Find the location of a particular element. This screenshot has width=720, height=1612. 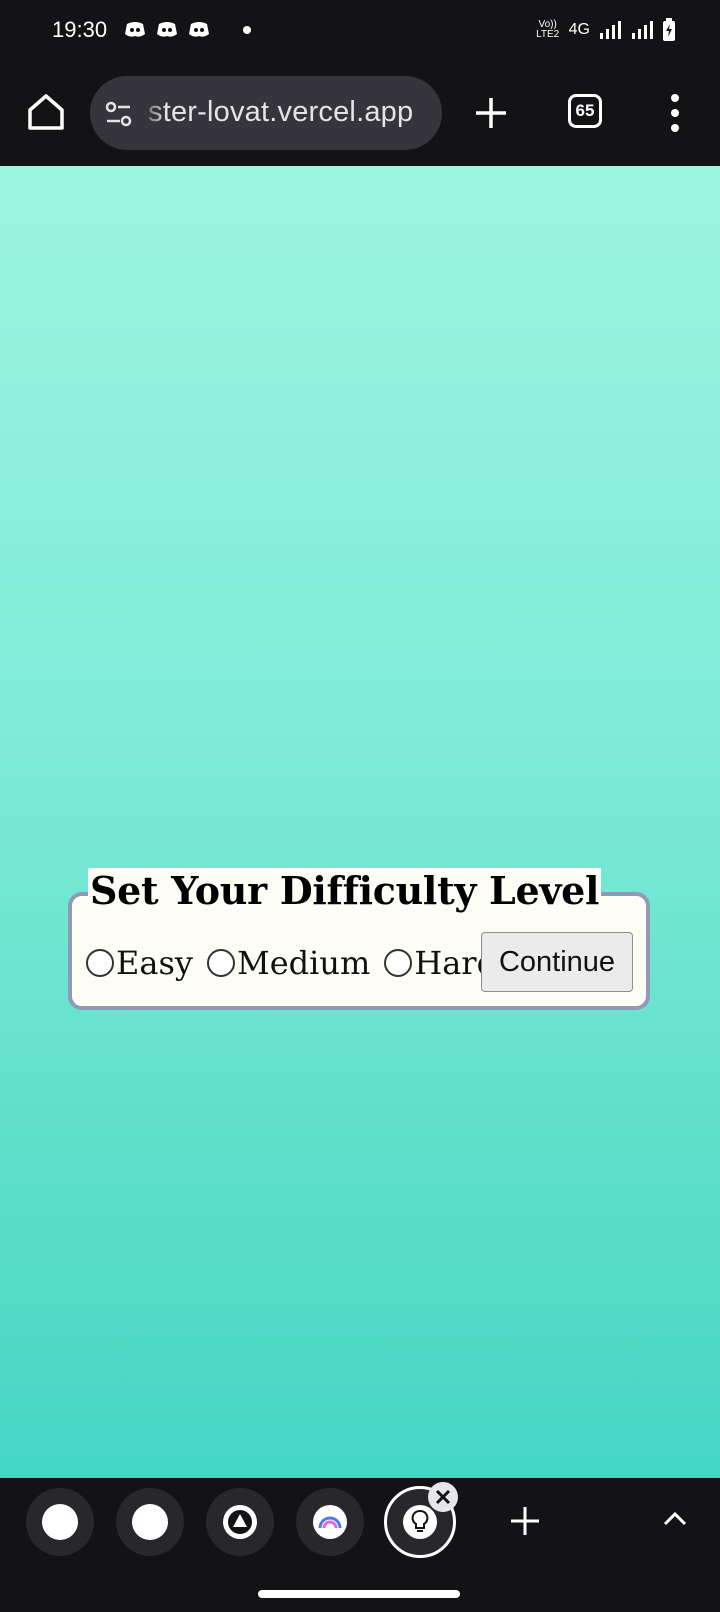

difficulty-options: Easy Medium Hard is located at coordinates (298, 963).